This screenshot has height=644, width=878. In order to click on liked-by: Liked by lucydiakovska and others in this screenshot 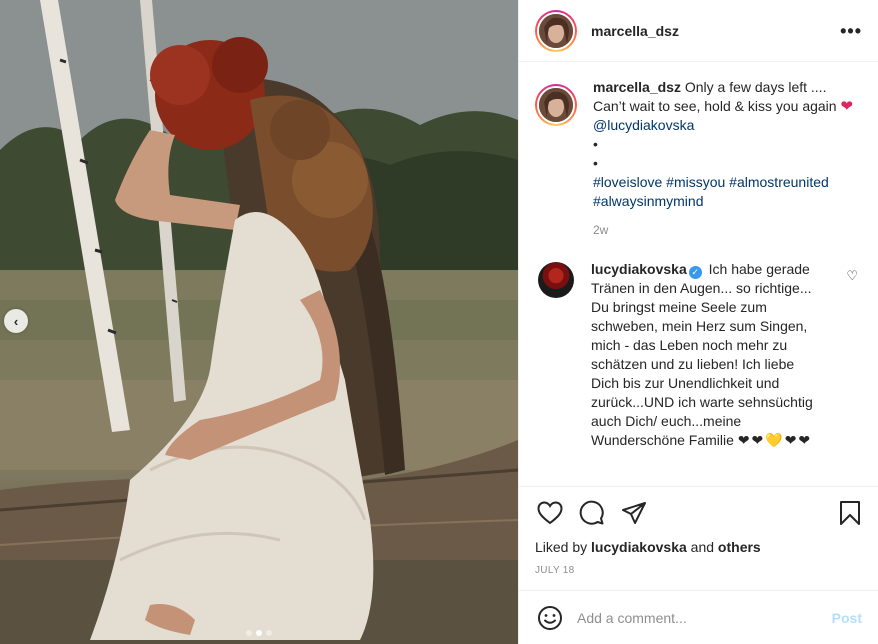, I will do `click(698, 547)`.